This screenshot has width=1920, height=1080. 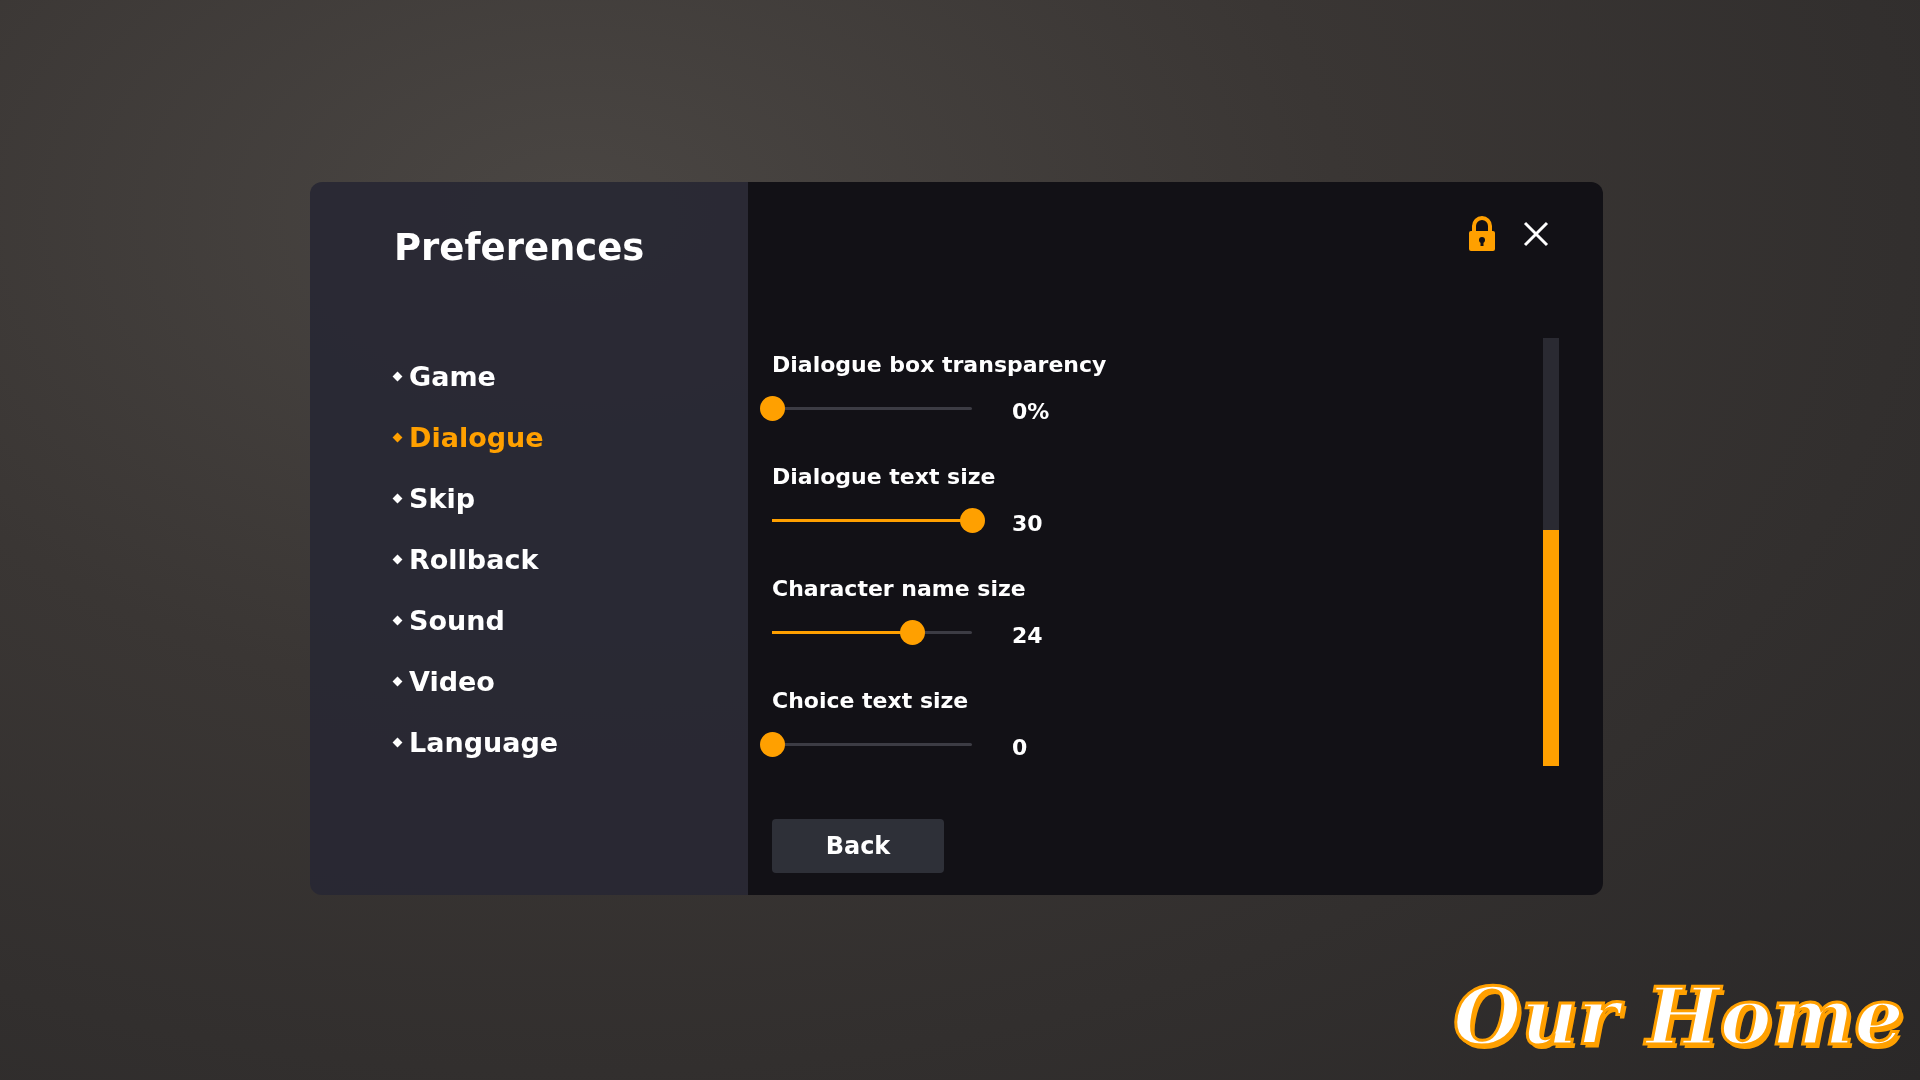 I want to click on setting-label: Choice text size, so click(x=871, y=700).